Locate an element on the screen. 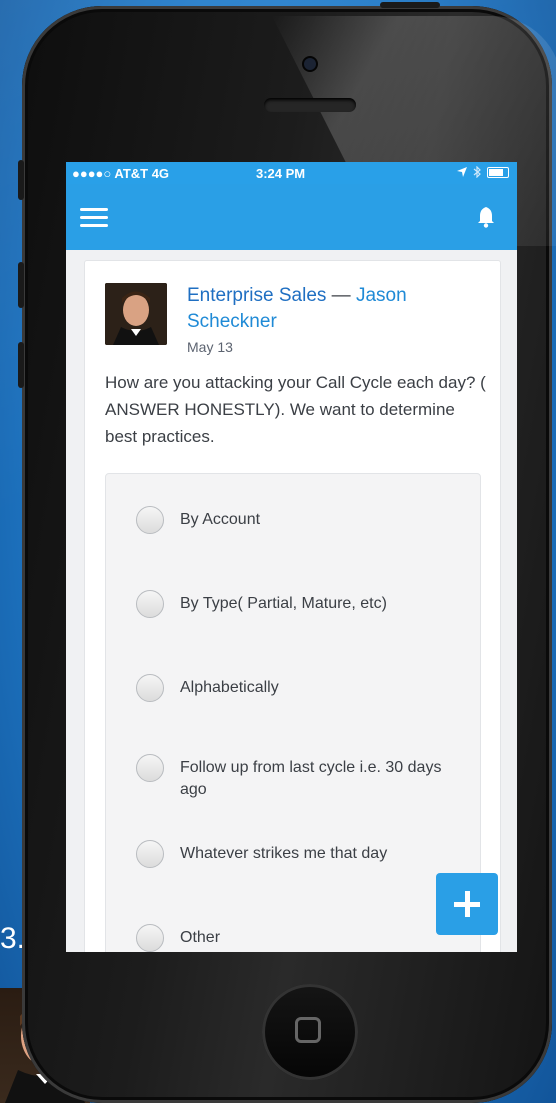 This screenshot has height=1103, width=556. earpiece-speaker is located at coordinates (310, 105).